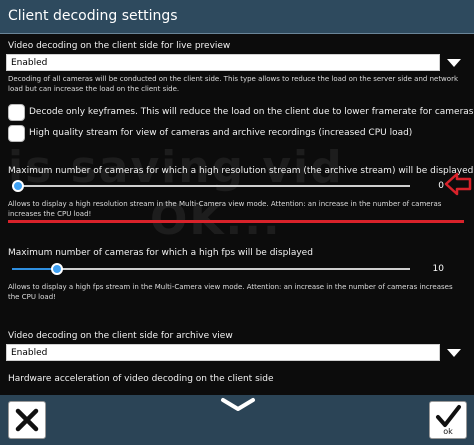  What do you see at coordinates (18, 186) in the screenshot?
I see `hires-cameras-slider-thumb` at bounding box center [18, 186].